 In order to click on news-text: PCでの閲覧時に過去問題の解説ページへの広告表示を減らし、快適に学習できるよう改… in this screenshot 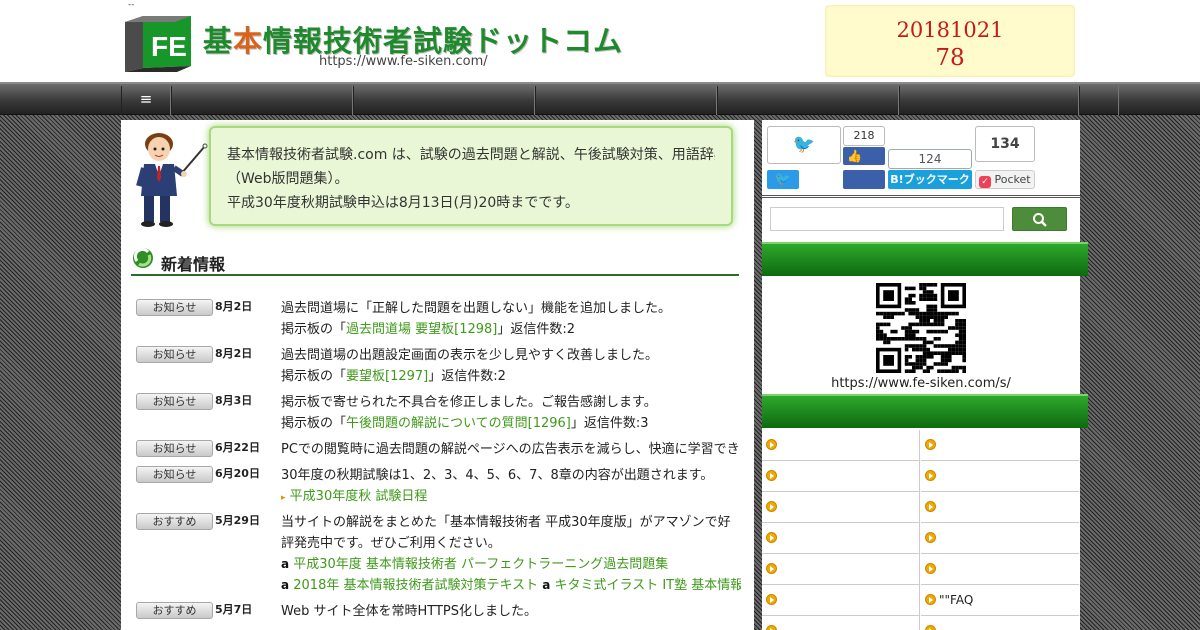, I will do `click(511, 449)`.